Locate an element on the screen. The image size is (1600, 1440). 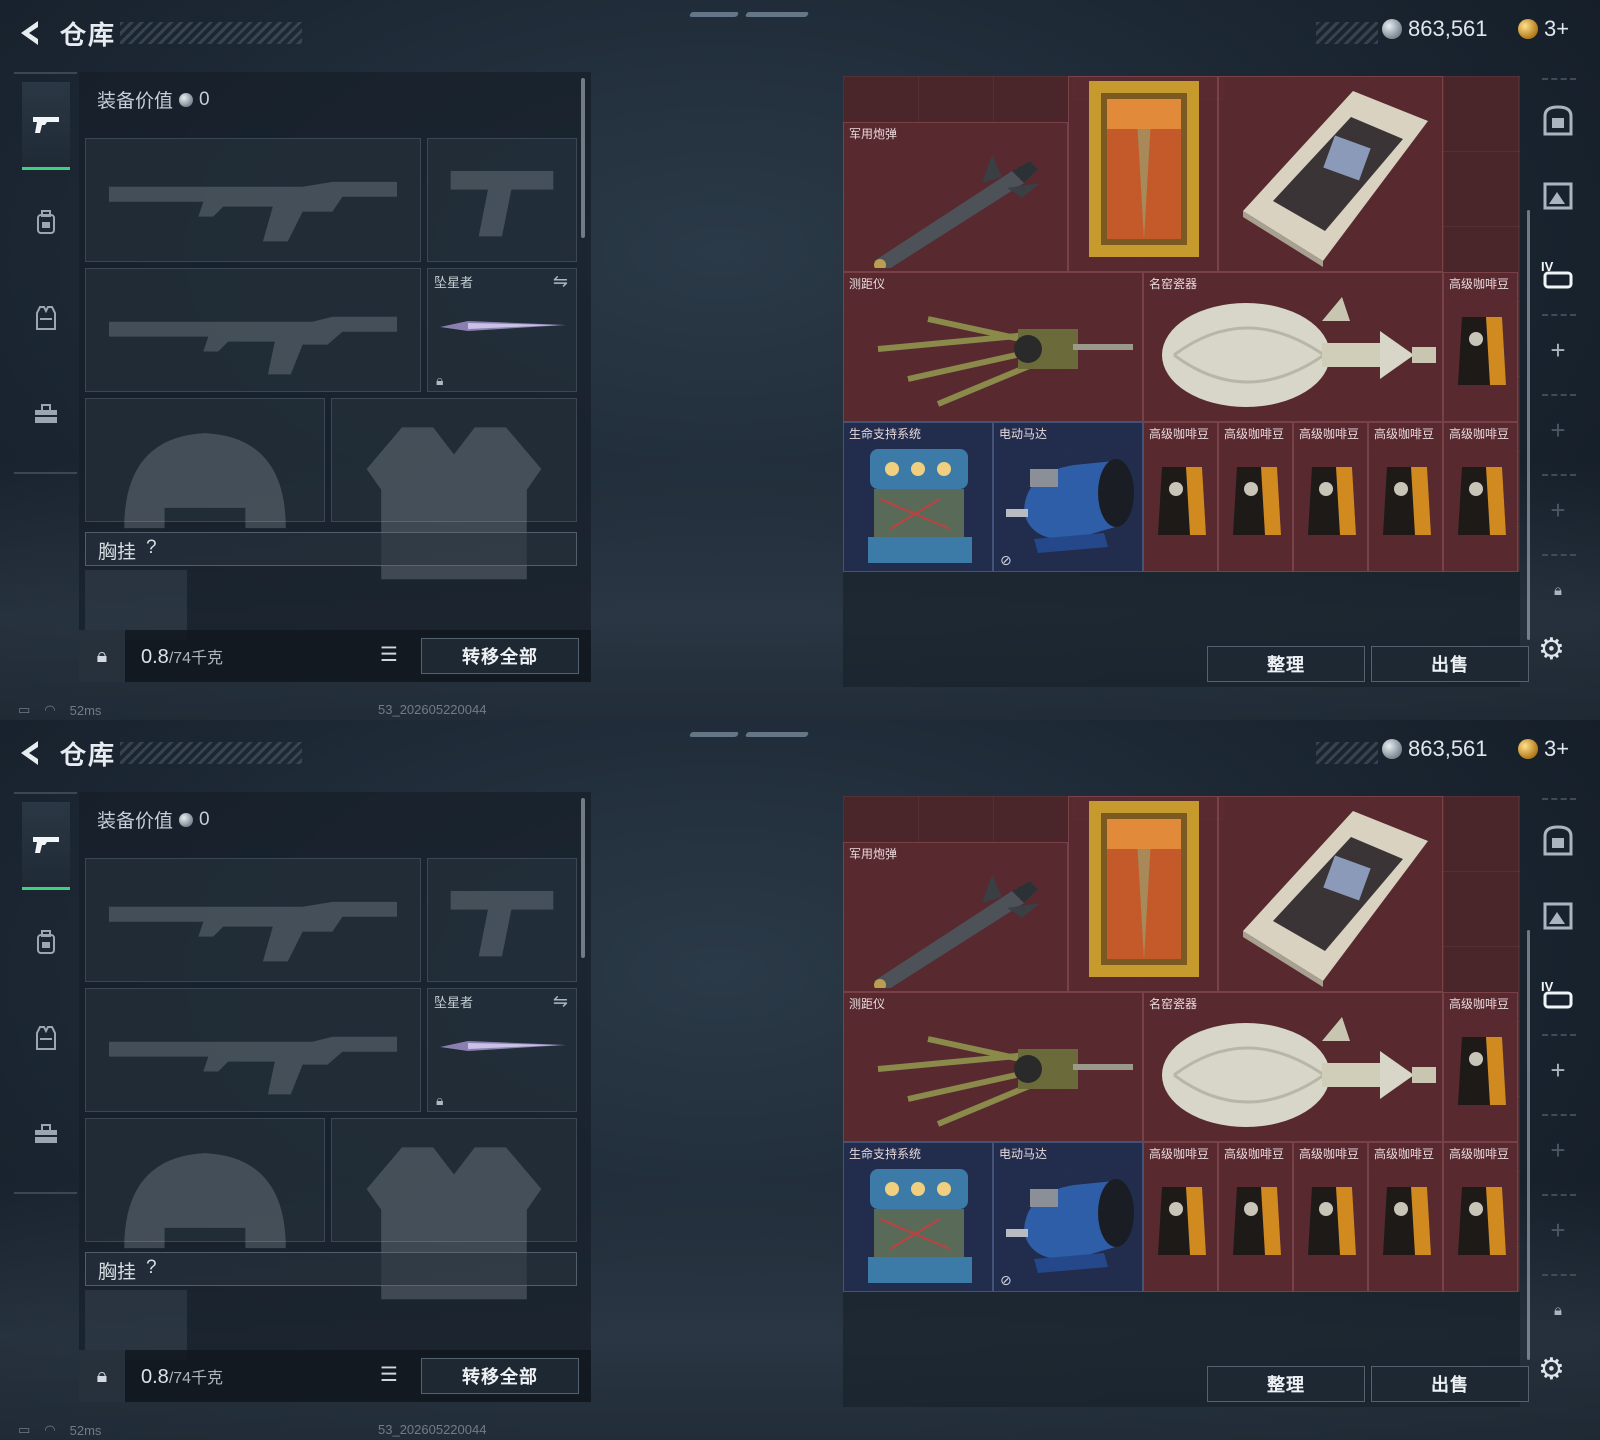
title-decoration is located at coordinates (211, 33).